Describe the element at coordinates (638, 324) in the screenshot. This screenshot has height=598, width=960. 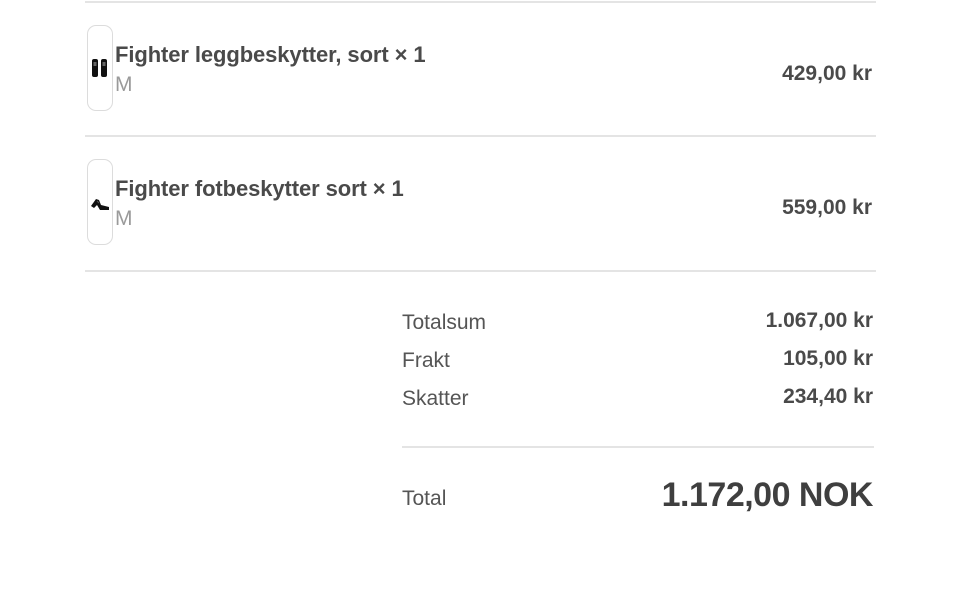
I see `subtotal-row: Totalsum 1.067,00 kr` at that location.